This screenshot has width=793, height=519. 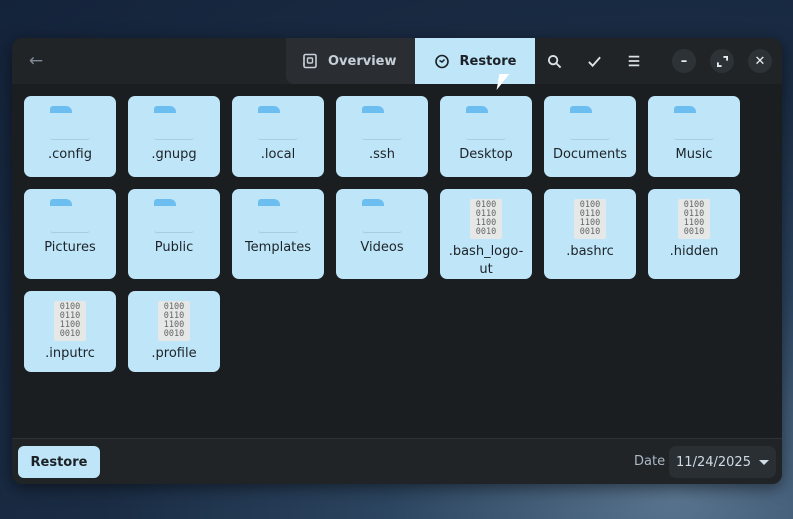 I want to click on item-label: .ssh, so click(x=382, y=154).